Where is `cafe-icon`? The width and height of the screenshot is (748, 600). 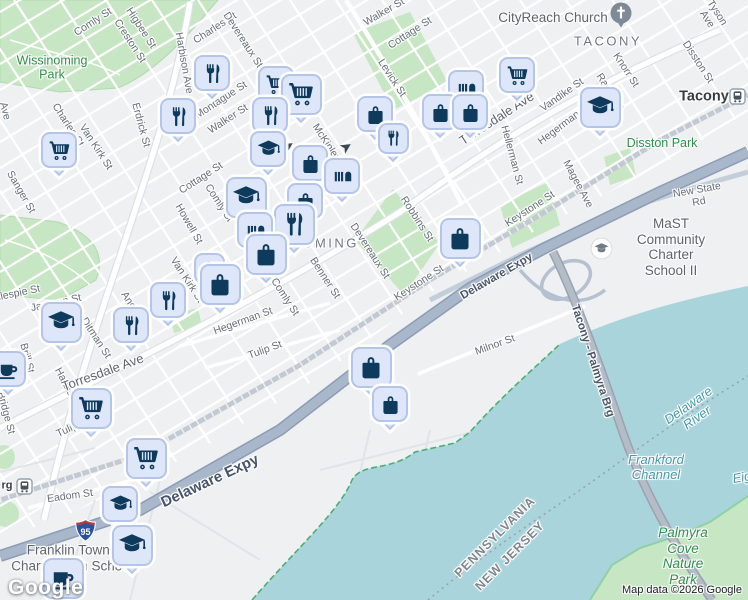 cafe-icon is located at coordinates (8, 371).